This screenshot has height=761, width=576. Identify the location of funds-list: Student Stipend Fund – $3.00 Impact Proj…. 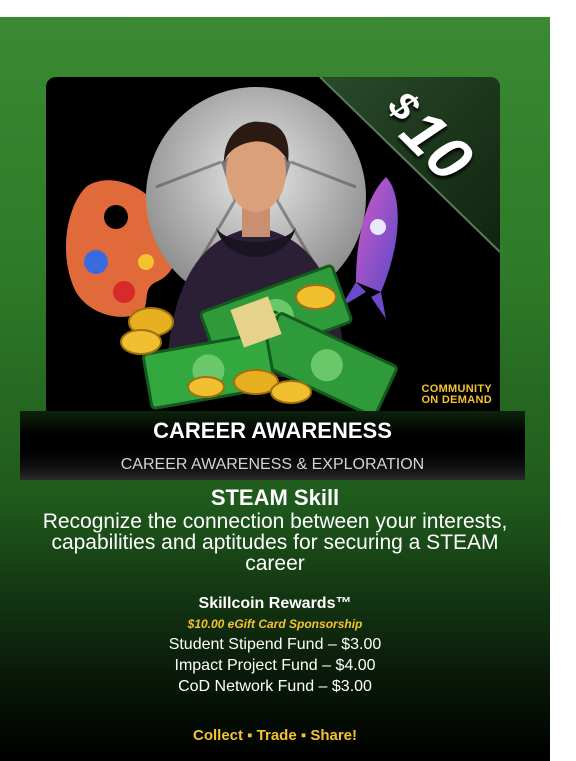
(275, 665).